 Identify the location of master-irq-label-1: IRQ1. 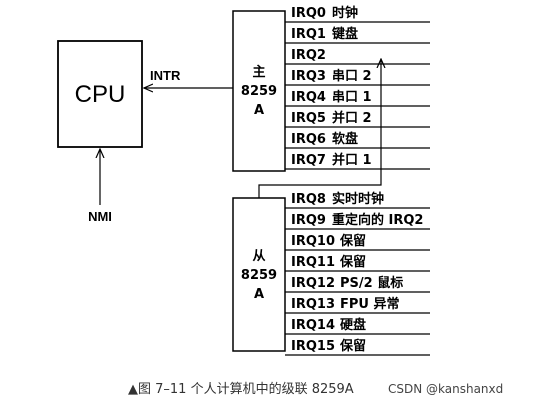
(308, 34).